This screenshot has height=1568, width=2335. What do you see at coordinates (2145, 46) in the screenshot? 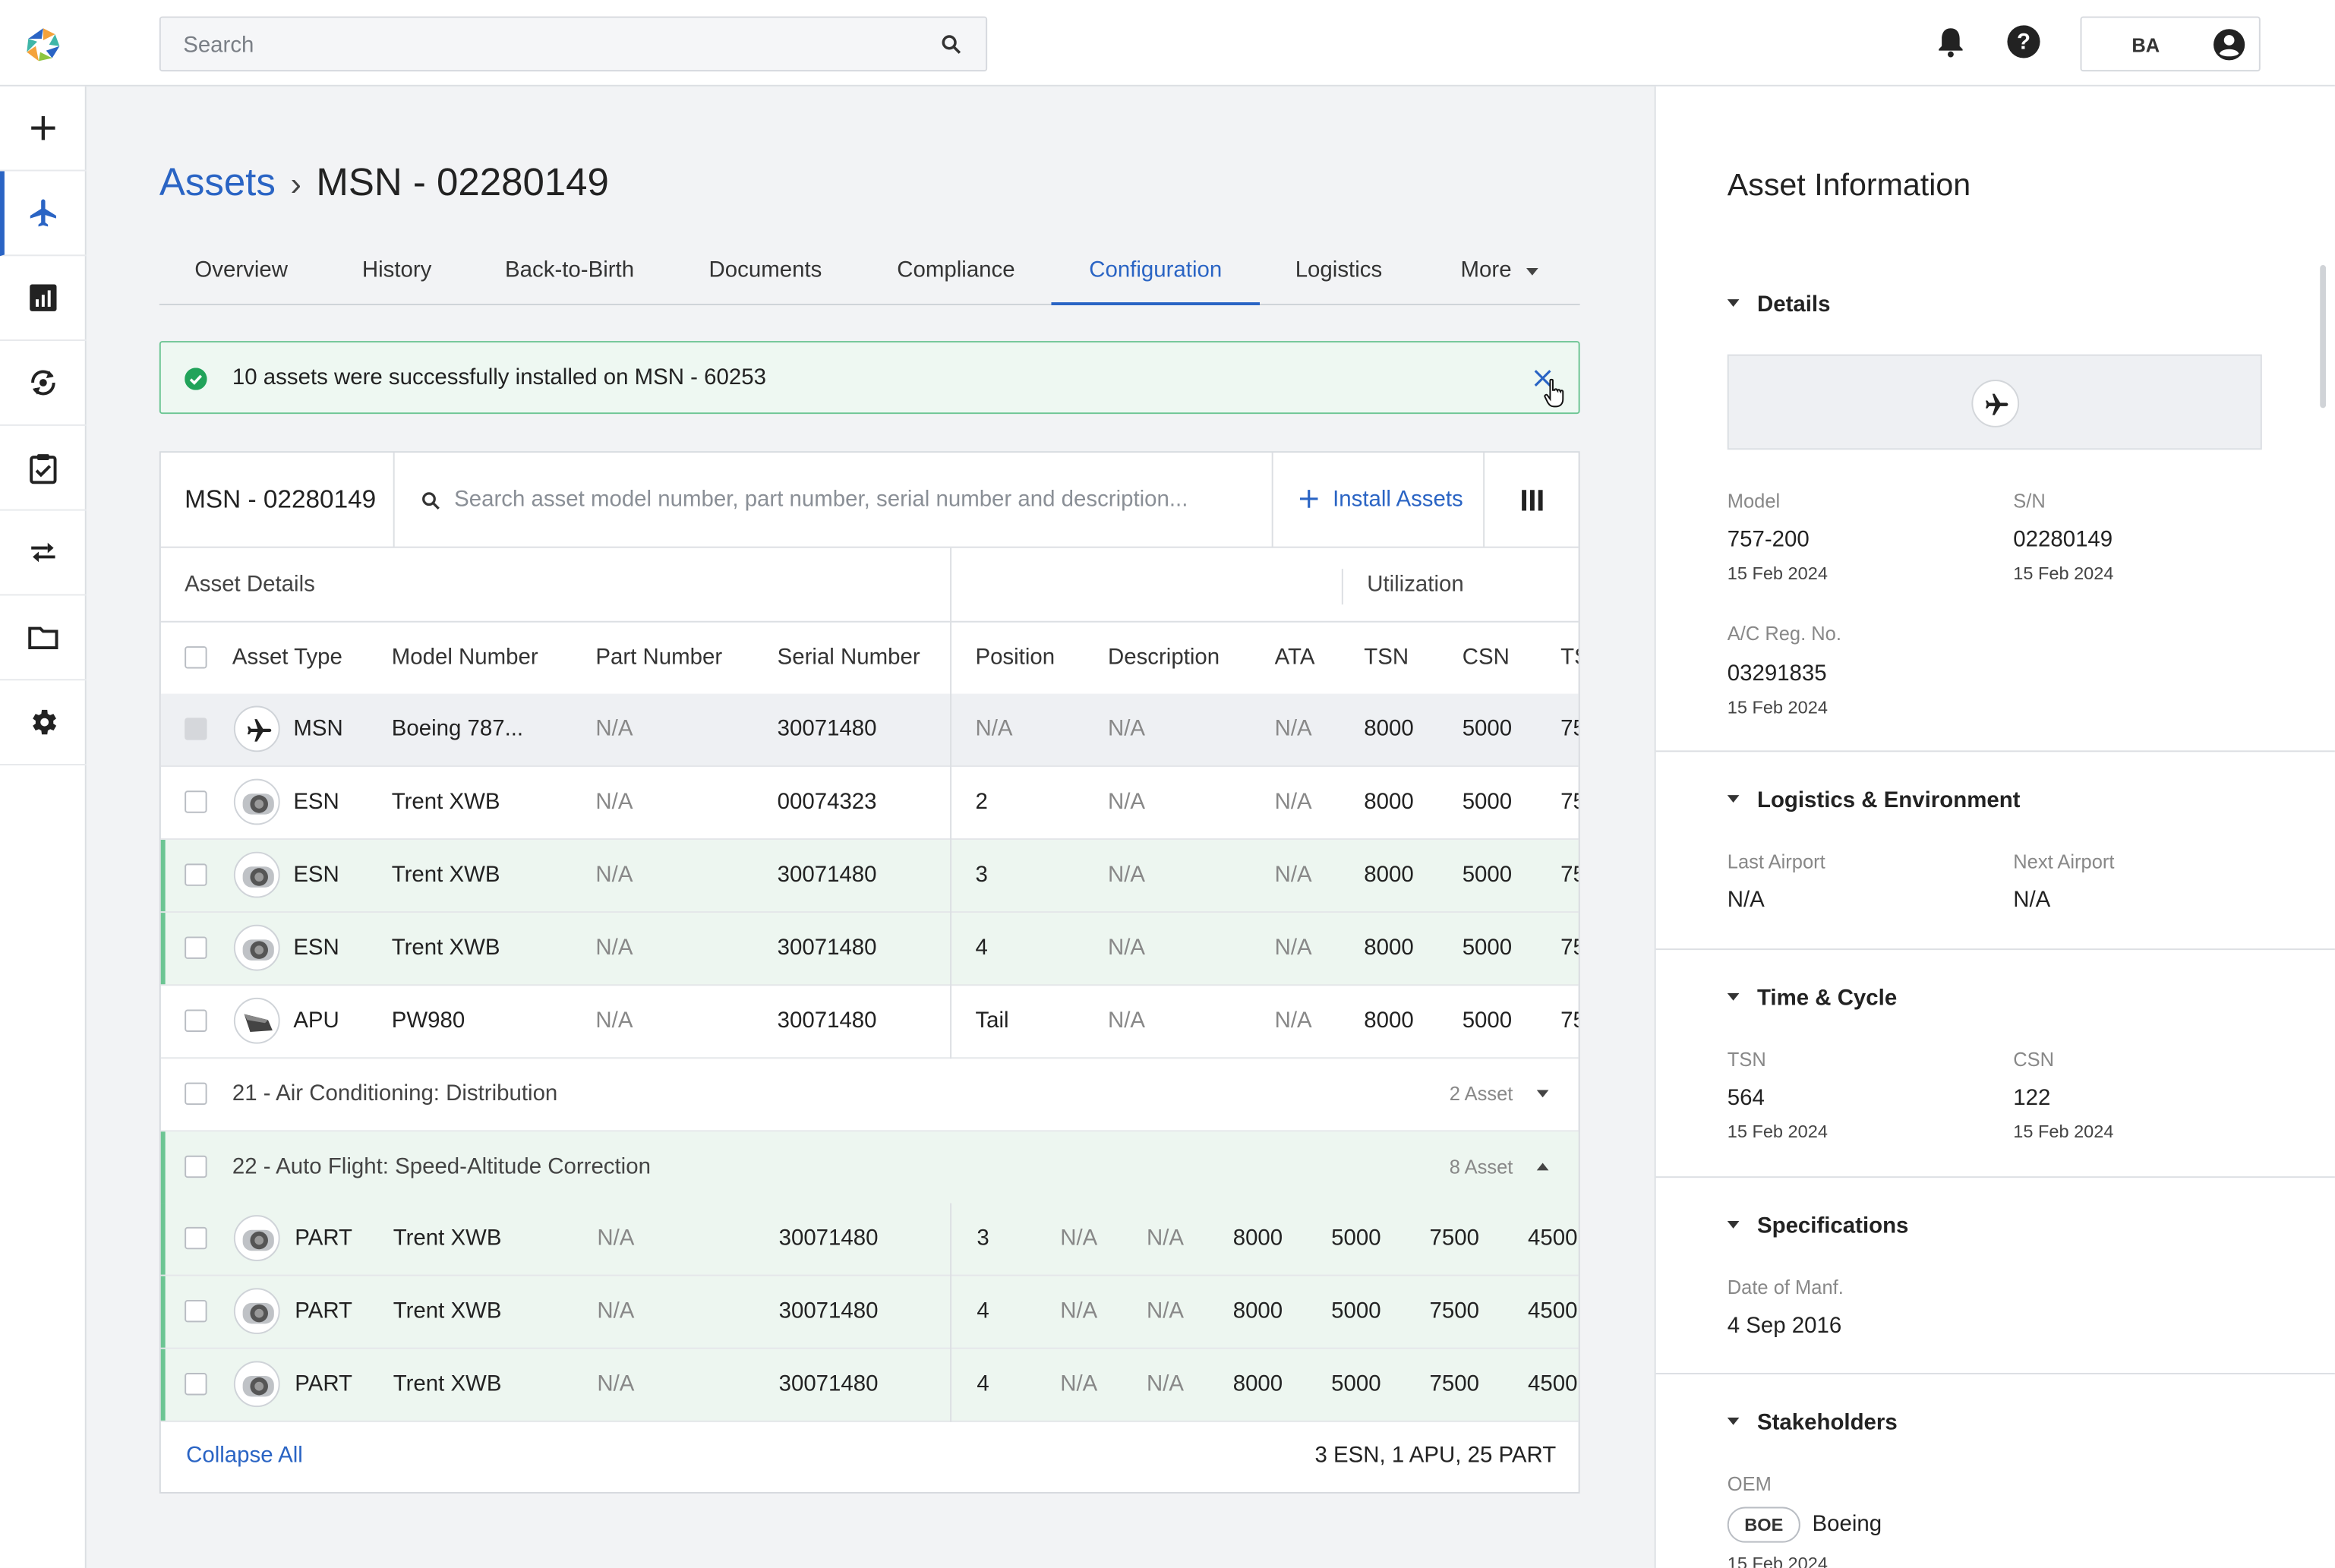
I see `user-initials: BA` at bounding box center [2145, 46].